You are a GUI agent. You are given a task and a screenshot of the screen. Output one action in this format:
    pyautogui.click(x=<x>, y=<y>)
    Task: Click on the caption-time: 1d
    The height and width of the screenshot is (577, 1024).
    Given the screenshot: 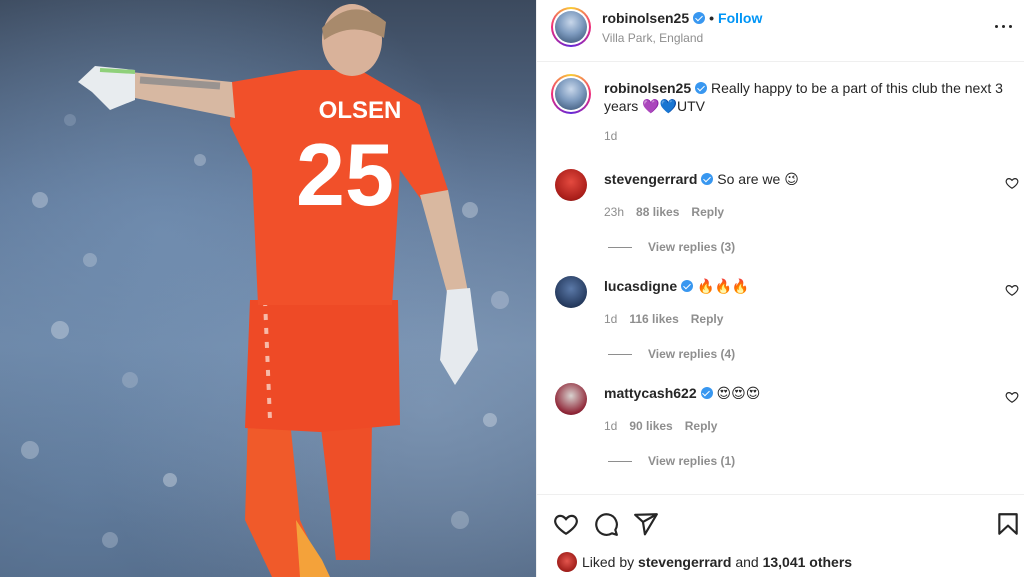 What is the action you would take?
    pyautogui.click(x=611, y=136)
    